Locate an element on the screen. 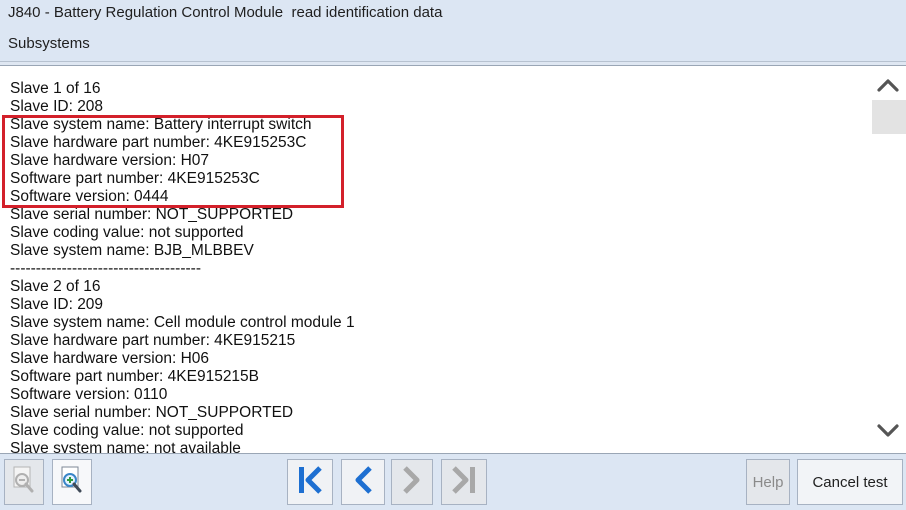  scroll-down-button is located at coordinates (888, 433).